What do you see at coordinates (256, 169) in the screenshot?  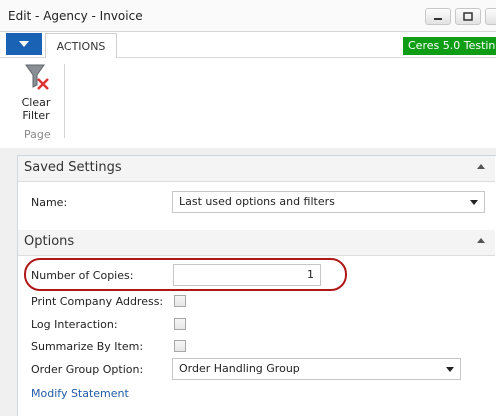 I see `saved-settings-header: Saved Settings` at bounding box center [256, 169].